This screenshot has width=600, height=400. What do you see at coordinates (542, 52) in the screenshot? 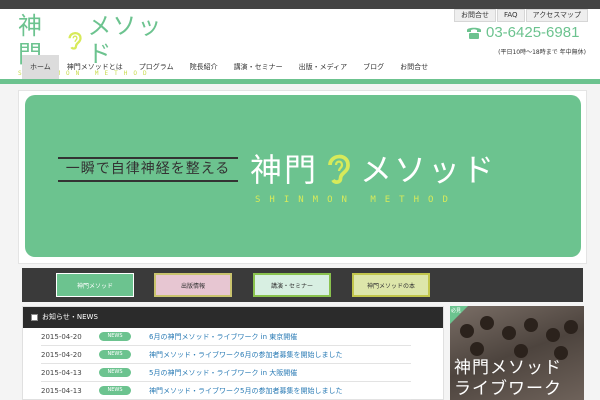
I see `business-hours: (平日10時〜18時まで 年中無休)` at bounding box center [542, 52].